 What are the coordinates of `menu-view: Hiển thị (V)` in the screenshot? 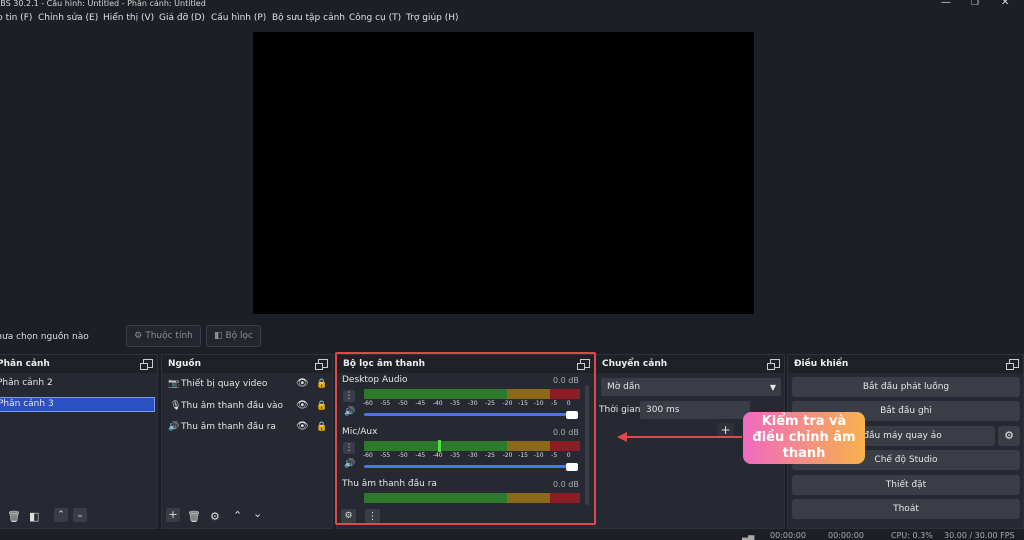 It's located at (128, 18).